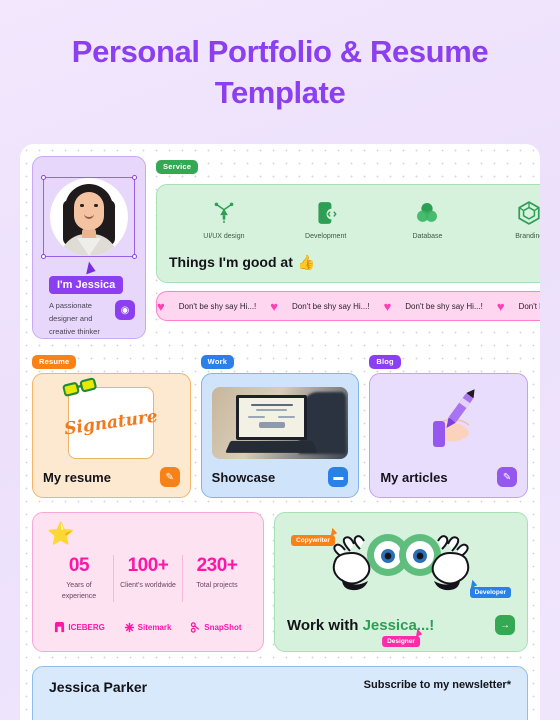 The image size is (560, 720). I want to click on service-label: UI/UX design, so click(224, 236).